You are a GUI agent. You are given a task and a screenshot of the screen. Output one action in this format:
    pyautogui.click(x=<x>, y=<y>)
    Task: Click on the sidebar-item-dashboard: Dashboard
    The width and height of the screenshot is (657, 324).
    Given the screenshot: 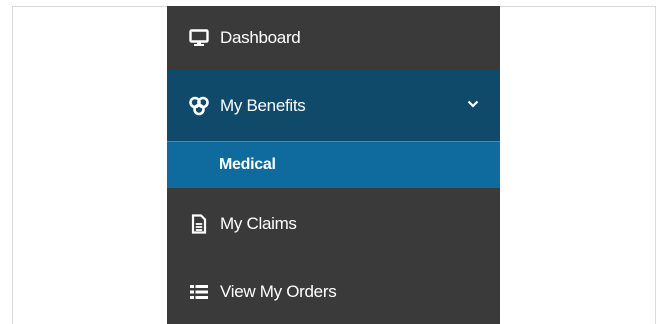 What is the action you would take?
    pyautogui.click(x=333, y=38)
    